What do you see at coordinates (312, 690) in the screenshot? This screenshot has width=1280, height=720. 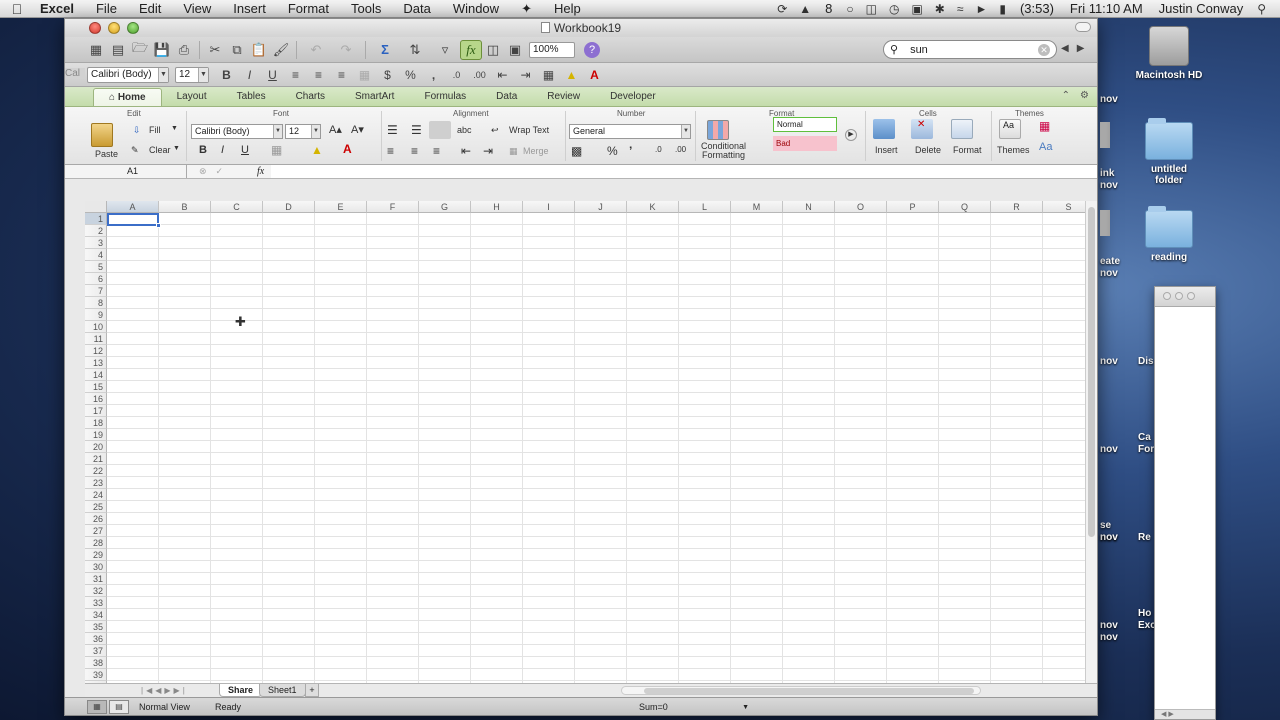 I see `add-sheet-button: +` at bounding box center [312, 690].